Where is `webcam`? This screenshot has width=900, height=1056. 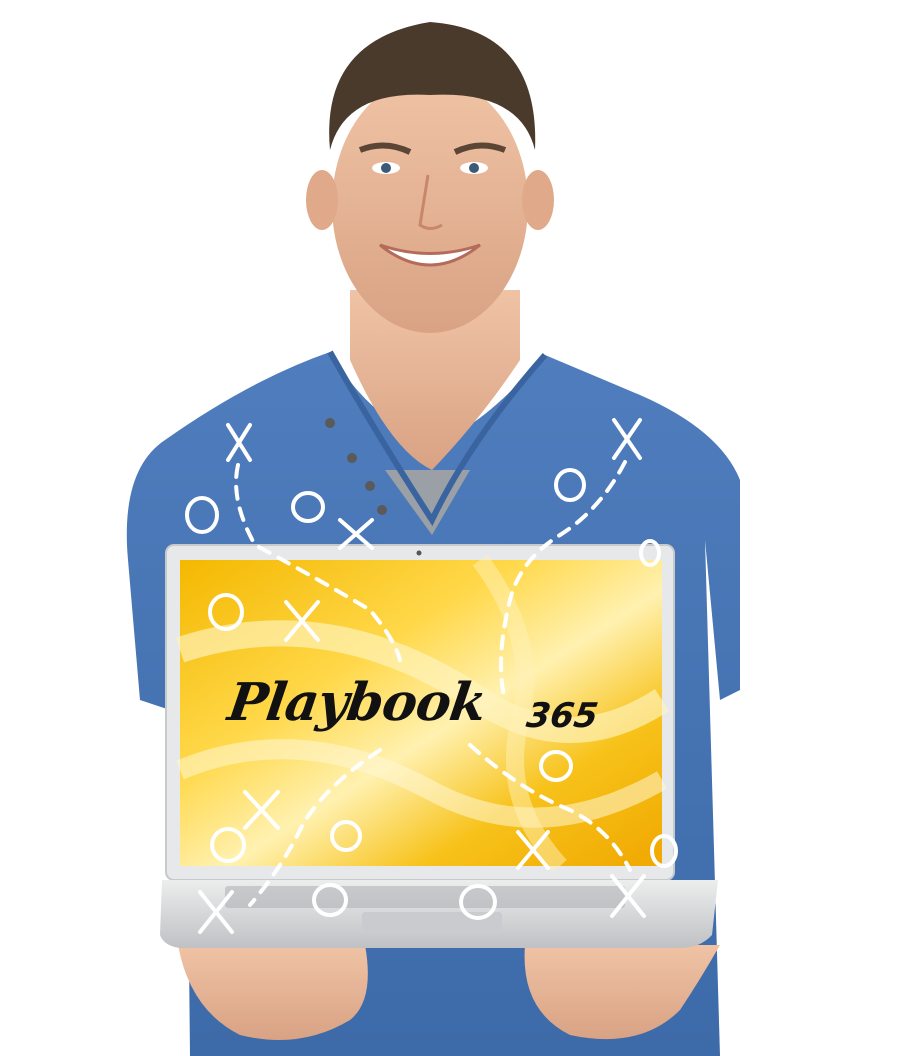
webcam is located at coordinates (419, 553).